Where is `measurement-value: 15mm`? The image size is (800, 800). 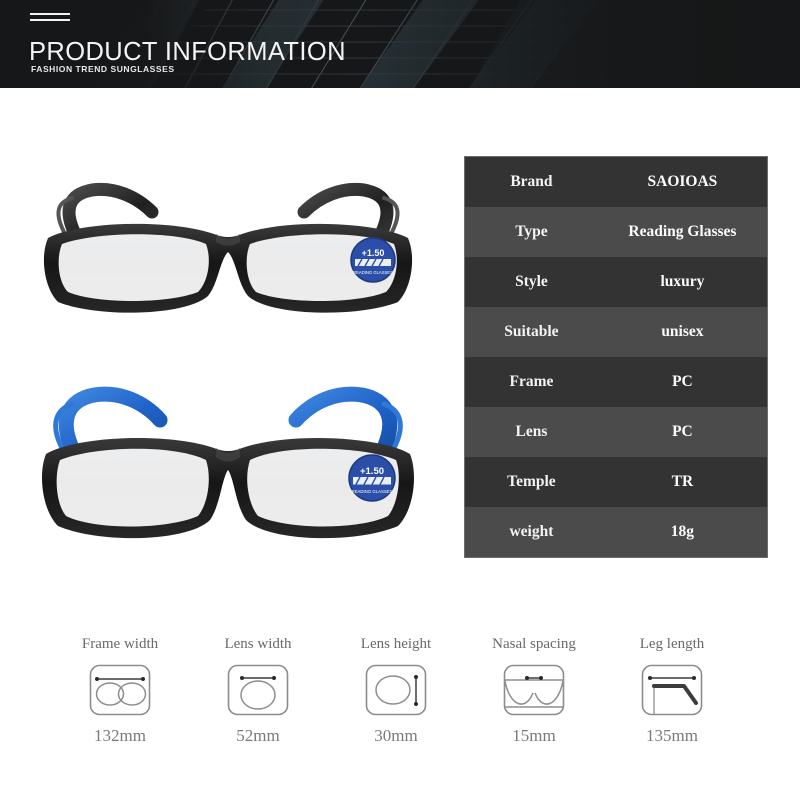
measurement-value: 15mm is located at coordinates (534, 735).